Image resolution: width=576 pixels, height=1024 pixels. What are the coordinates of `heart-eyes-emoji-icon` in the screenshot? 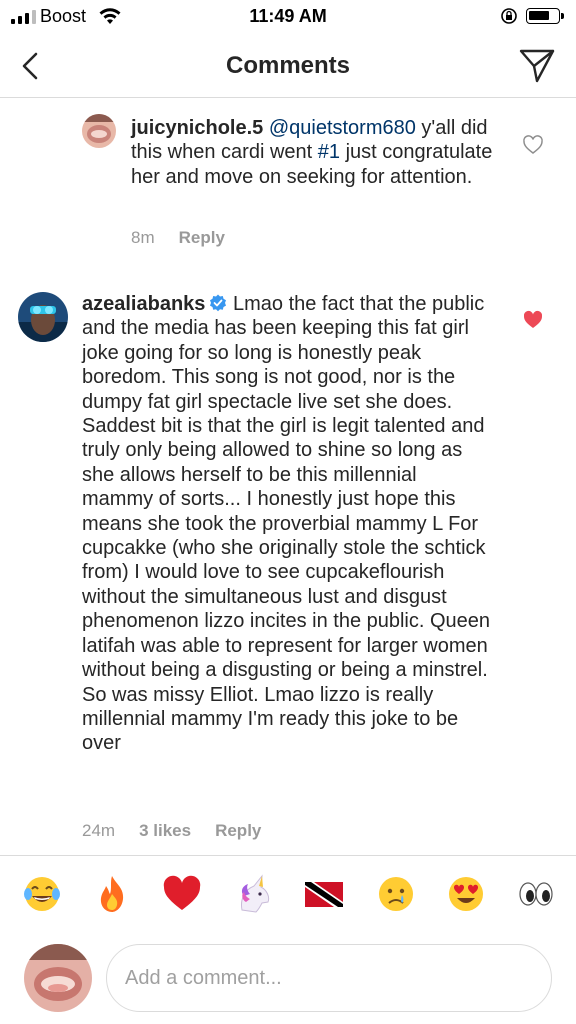 It's located at (466, 894).